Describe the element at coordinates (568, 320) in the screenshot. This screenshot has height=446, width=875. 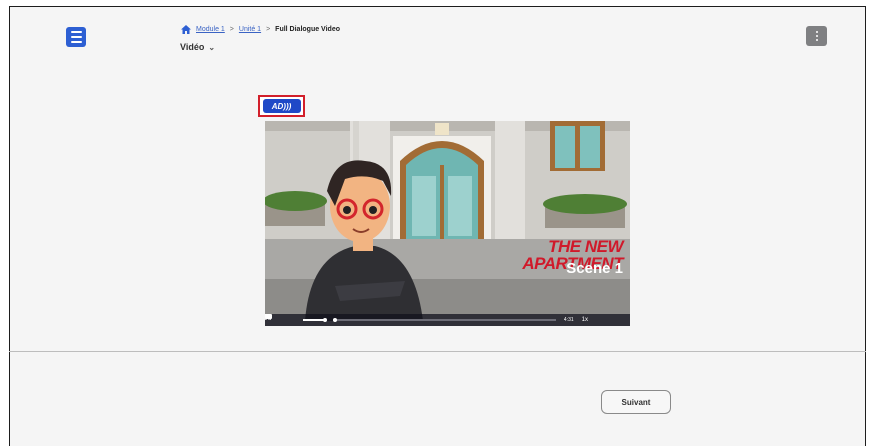
I see `time-remaining: 4:31` at that location.